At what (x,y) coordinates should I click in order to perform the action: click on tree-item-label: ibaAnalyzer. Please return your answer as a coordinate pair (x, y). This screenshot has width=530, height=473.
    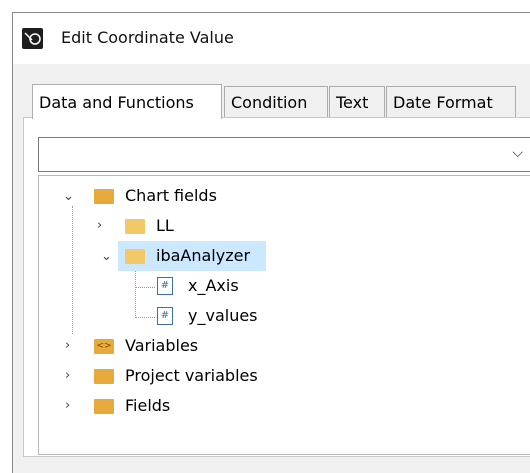
    Looking at the image, I should click on (203, 255).